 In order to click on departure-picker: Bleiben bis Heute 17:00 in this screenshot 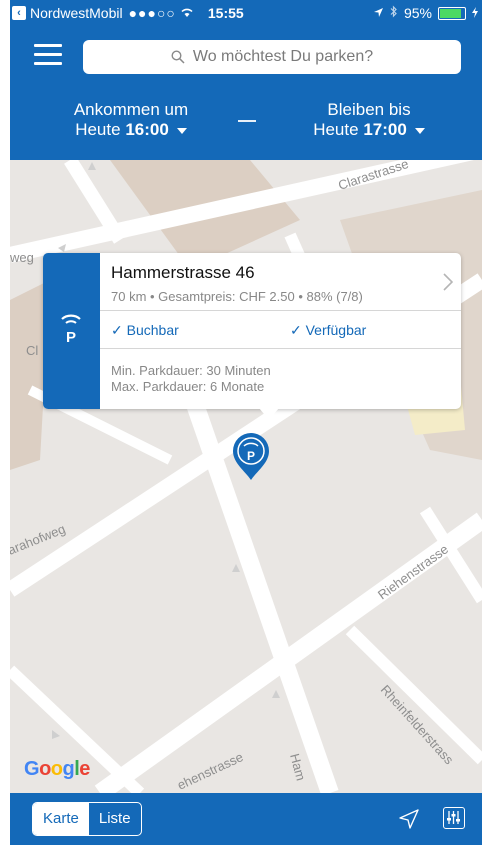, I will do `click(369, 120)`.